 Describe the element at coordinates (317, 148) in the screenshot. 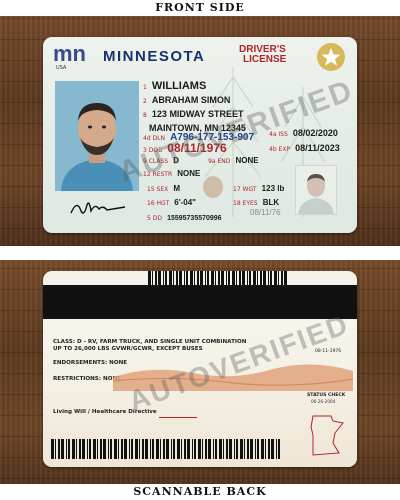

I see `exp-date: 08/11/2023` at that location.